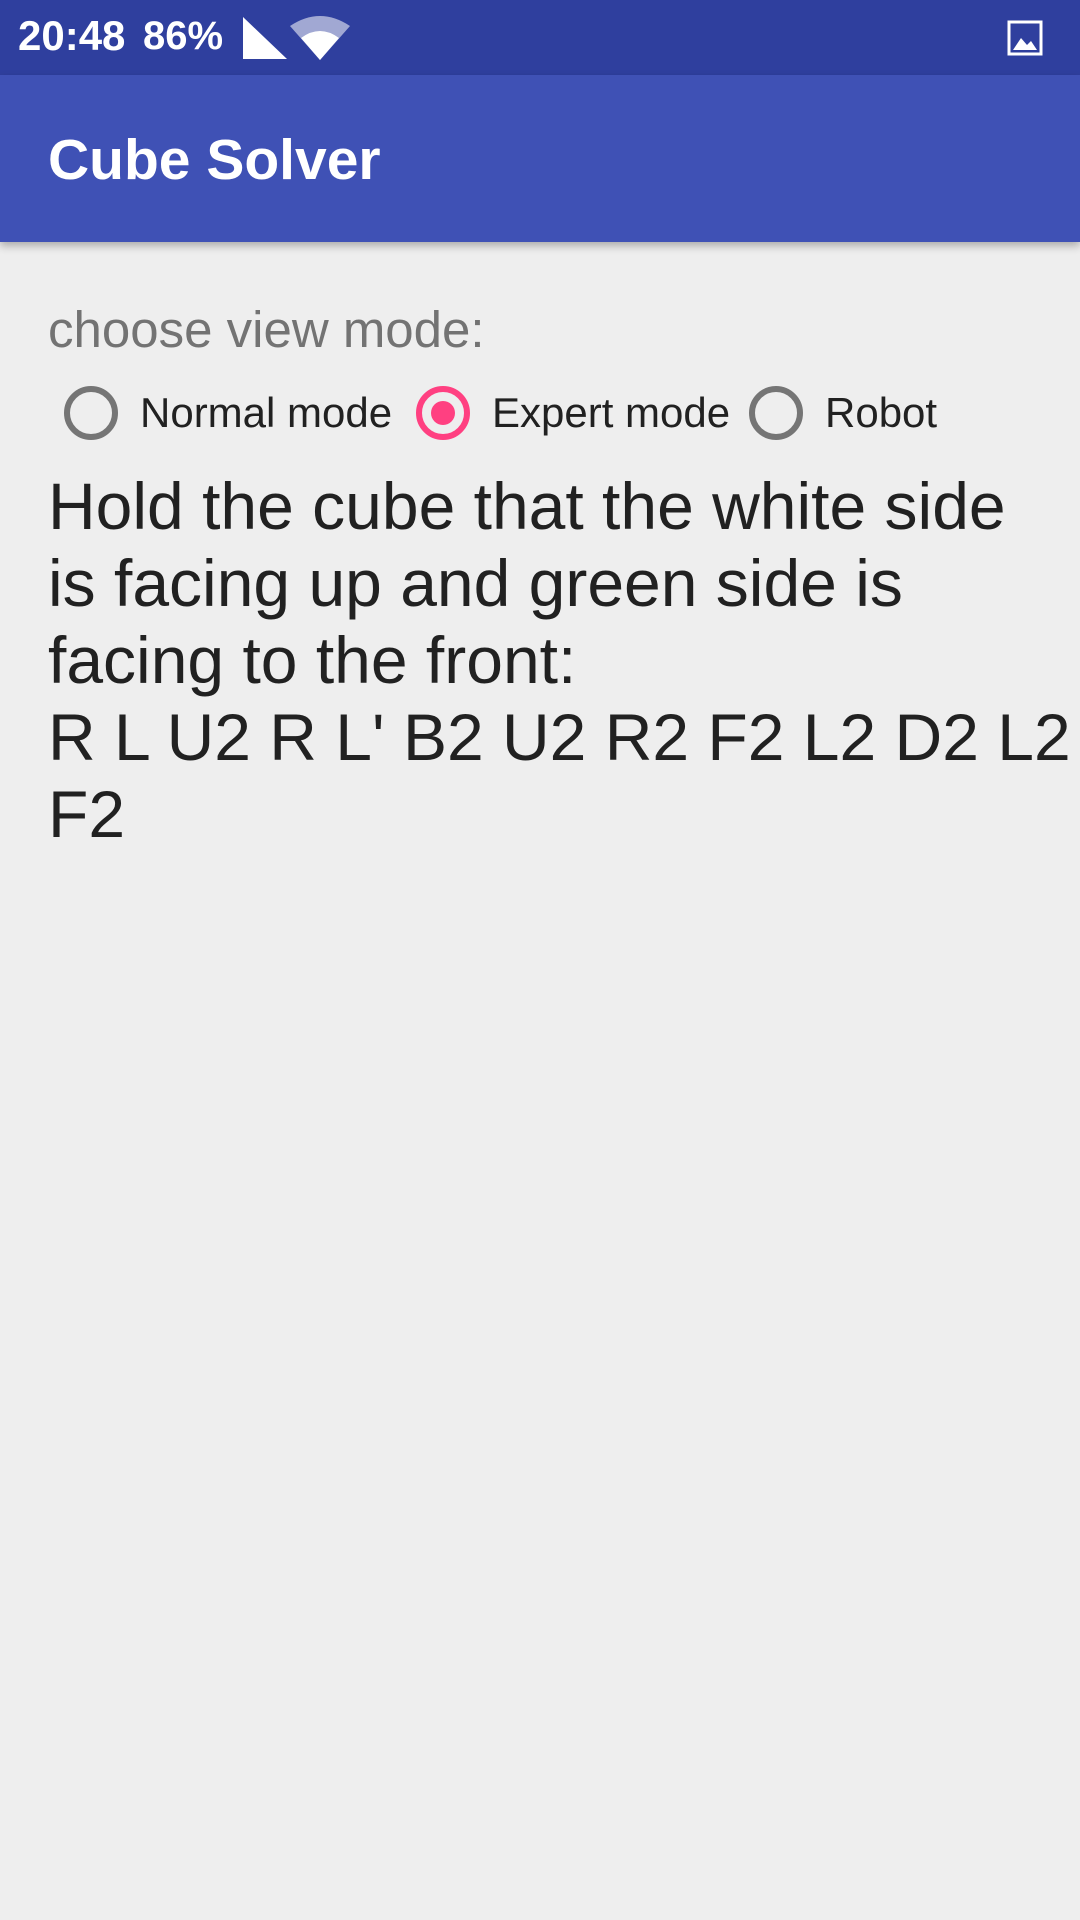  Describe the element at coordinates (266, 329) in the screenshot. I see `view-mode-label: choose view mode:` at that location.